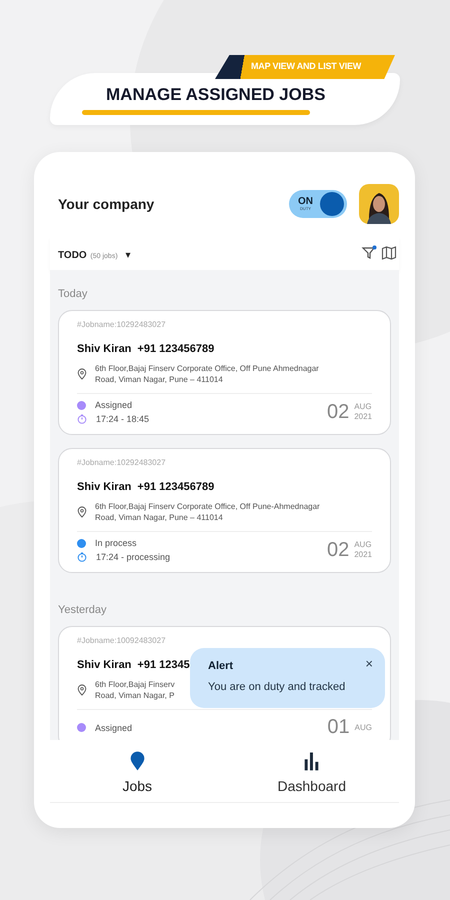  Describe the element at coordinates (207, 506) in the screenshot. I see `address-line: 6th Floor,Bajaj Finserv Corporate Office, Off Pune-Ahmednagar` at that location.